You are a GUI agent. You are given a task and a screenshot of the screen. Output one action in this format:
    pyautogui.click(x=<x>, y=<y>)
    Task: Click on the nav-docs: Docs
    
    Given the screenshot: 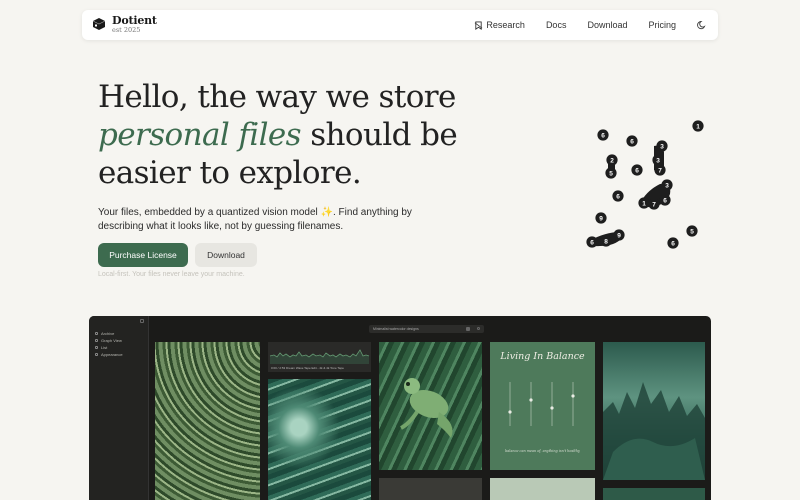 What is the action you would take?
    pyautogui.click(x=556, y=25)
    